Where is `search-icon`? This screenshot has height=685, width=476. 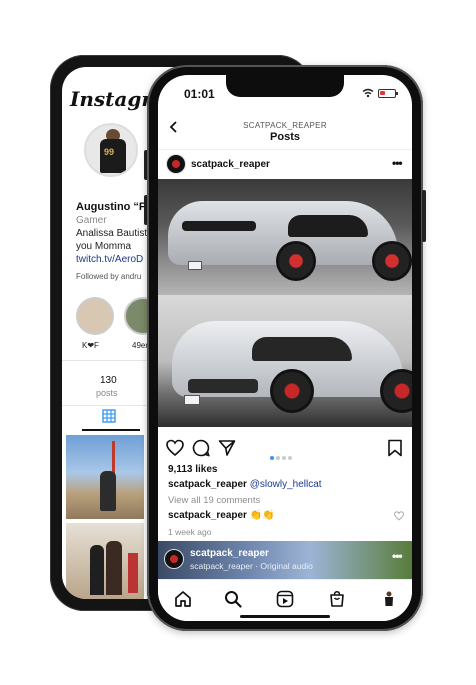 search-icon is located at coordinates (233, 599).